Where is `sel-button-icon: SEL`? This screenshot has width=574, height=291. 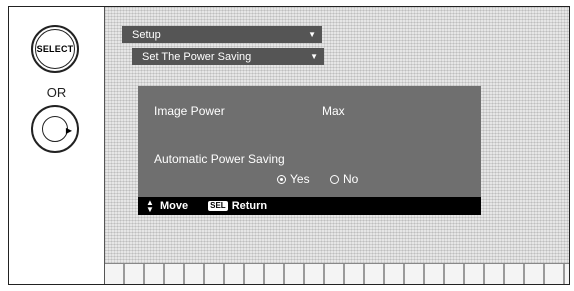 sel-button-icon: SEL is located at coordinates (218, 206).